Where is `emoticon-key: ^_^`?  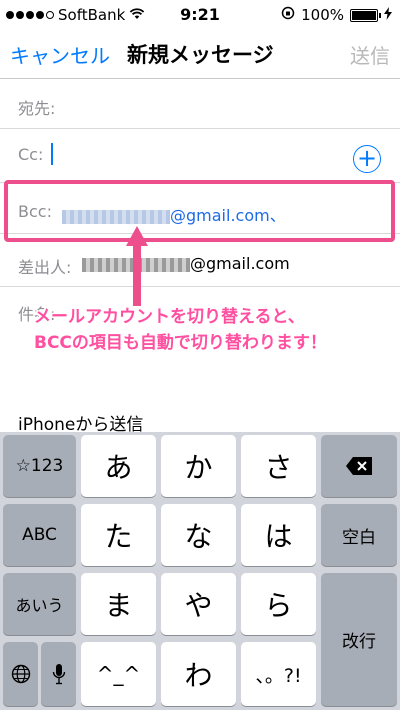
emoticon-key: ^_^ is located at coordinates (118, 674).